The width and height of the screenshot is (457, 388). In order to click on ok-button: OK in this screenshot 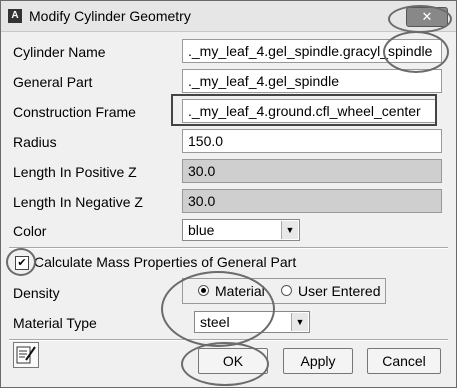, I will do `click(233, 361)`.